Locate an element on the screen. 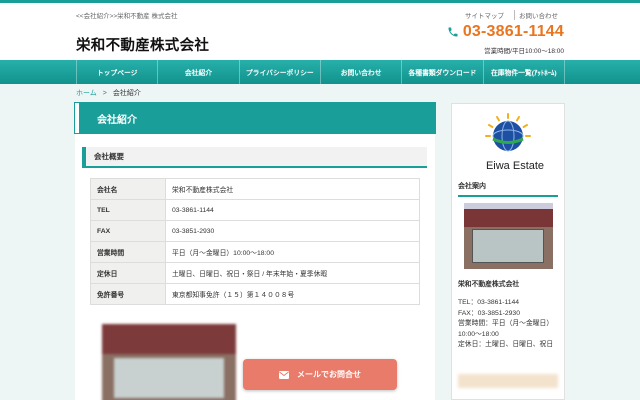 The height and width of the screenshot is (400, 640). table-row: 免許番号 東京都知事免許（１５）第１４００８号 is located at coordinates (255, 294).